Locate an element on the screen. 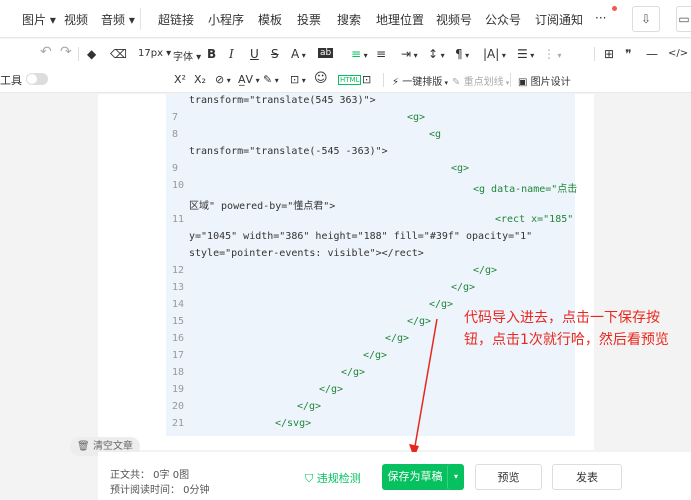 This screenshot has width=691, height=500. redo-icon: ↷ is located at coordinates (66, 52).